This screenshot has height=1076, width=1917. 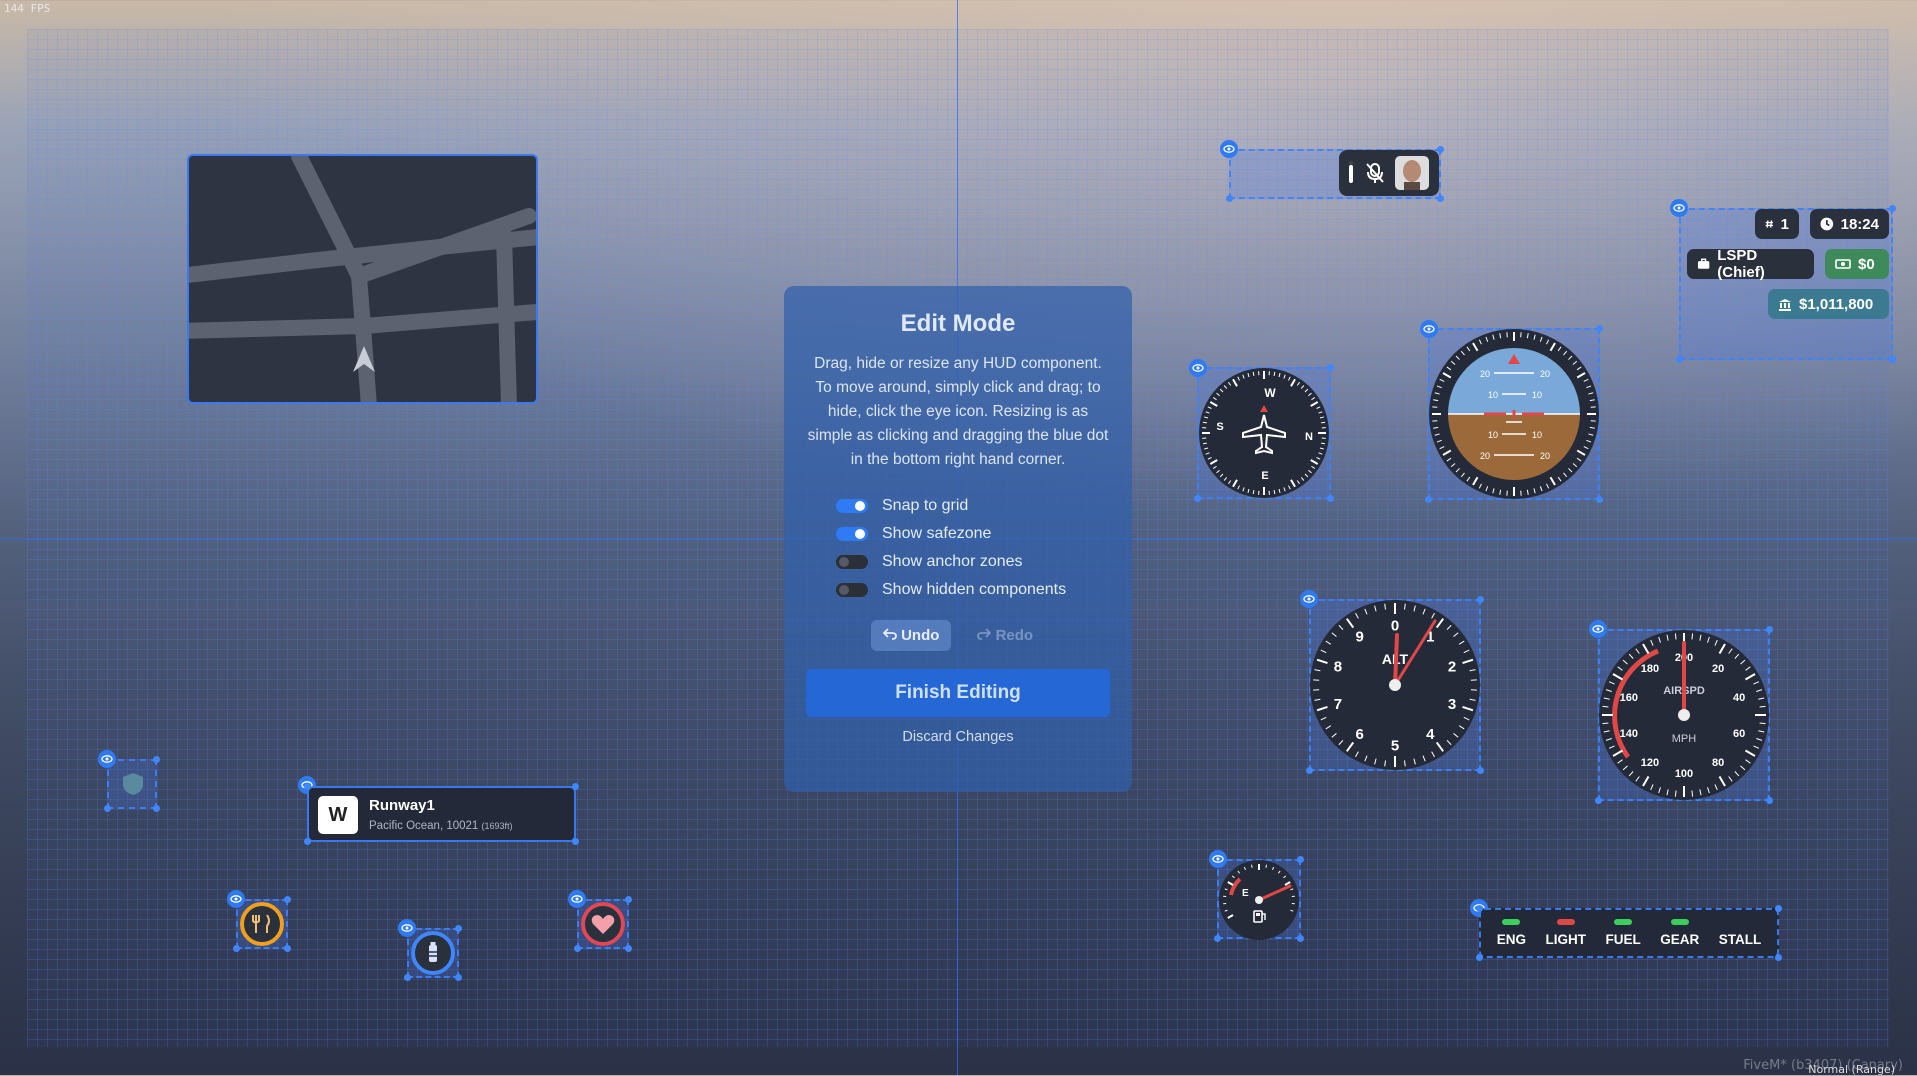 What do you see at coordinates (1245, 893) in the screenshot?
I see `fuel-empty-label: E` at bounding box center [1245, 893].